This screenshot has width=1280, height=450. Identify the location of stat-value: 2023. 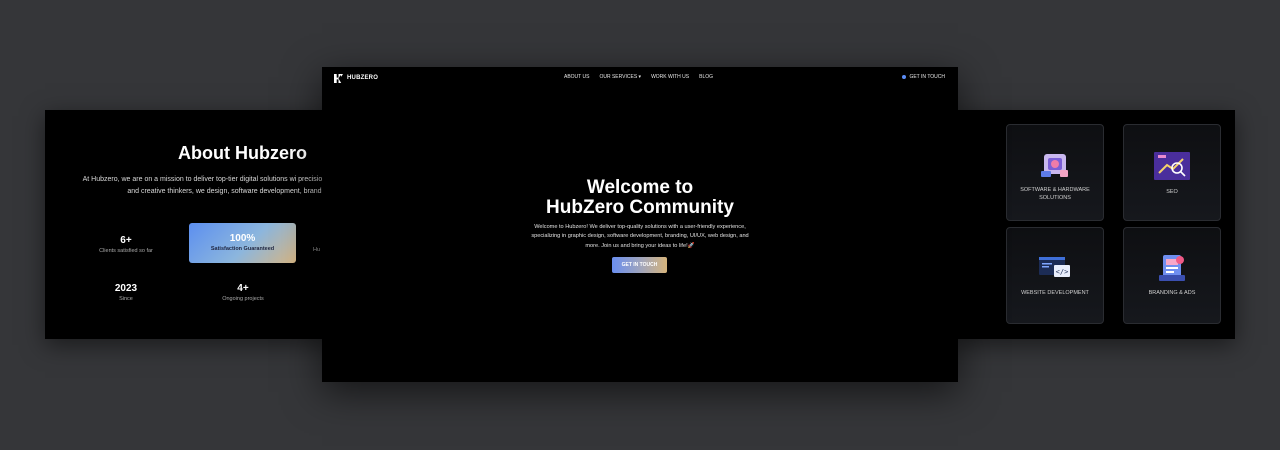
(126, 288).